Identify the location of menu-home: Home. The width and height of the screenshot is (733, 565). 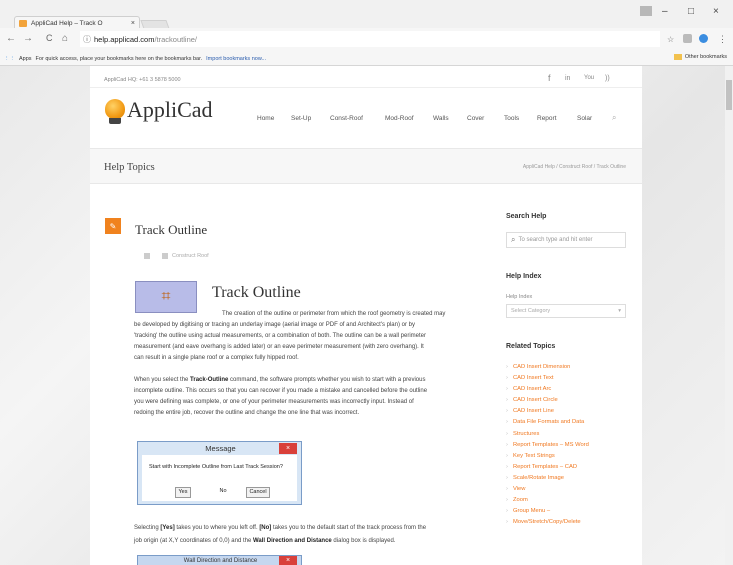
(265, 118).